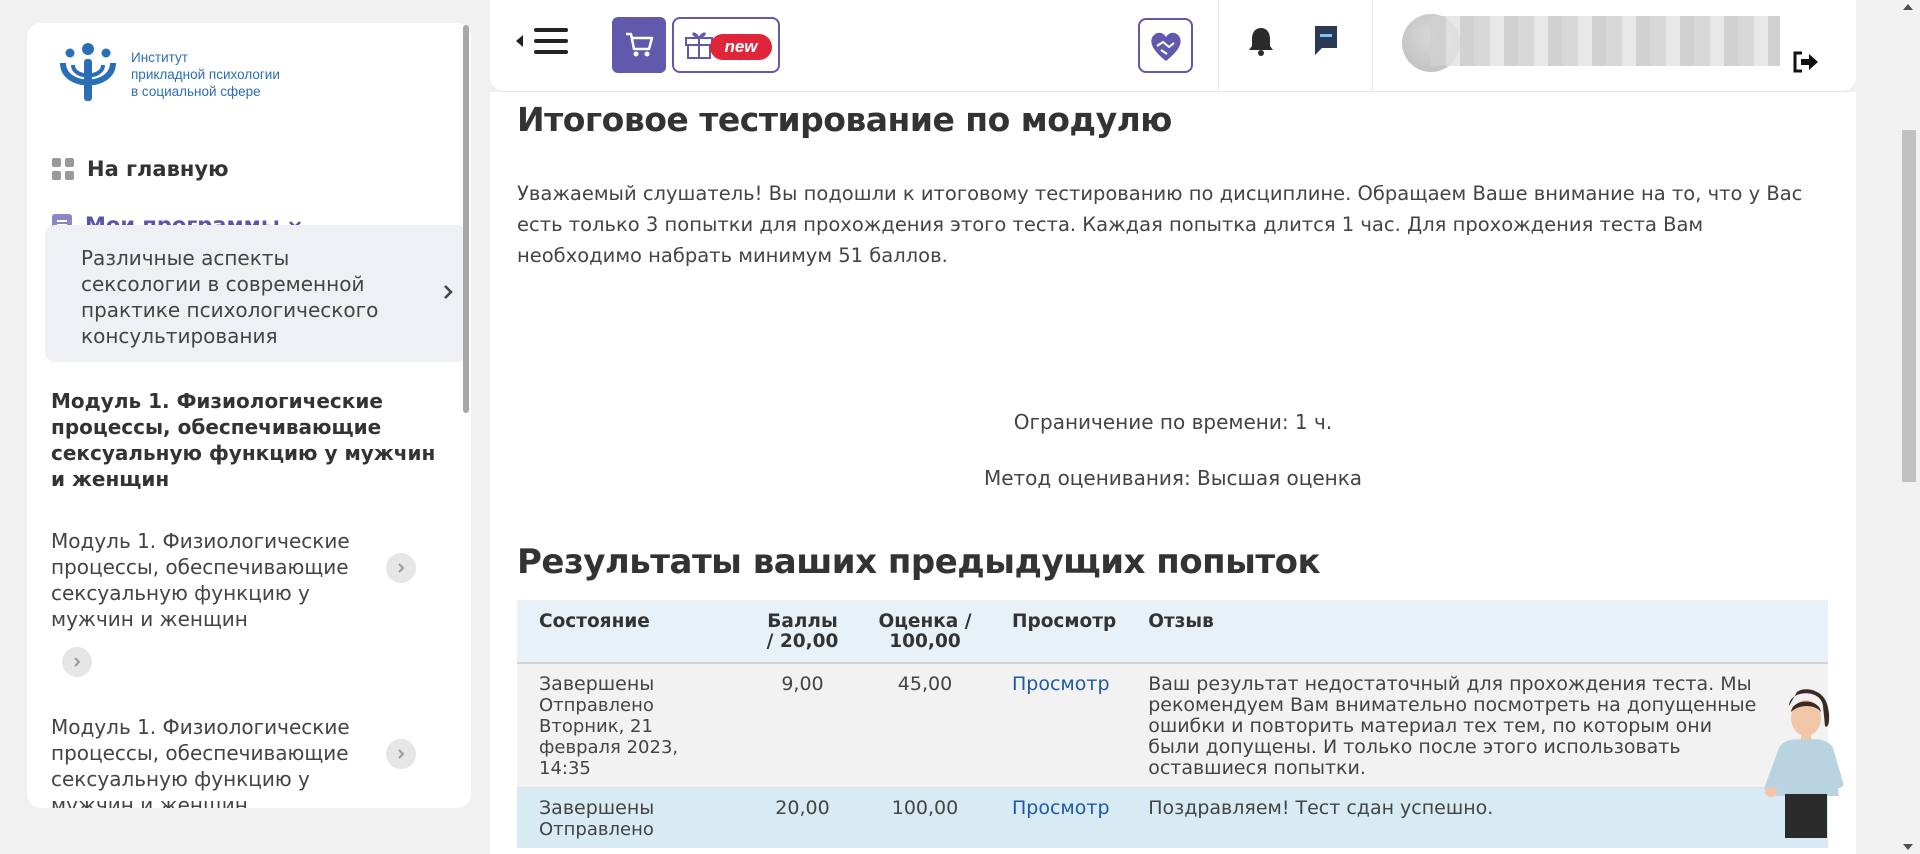 The width and height of the screenshot is (1920, 854). I want to click on logo-line-3: в социальной сфере, so click(196, 91).